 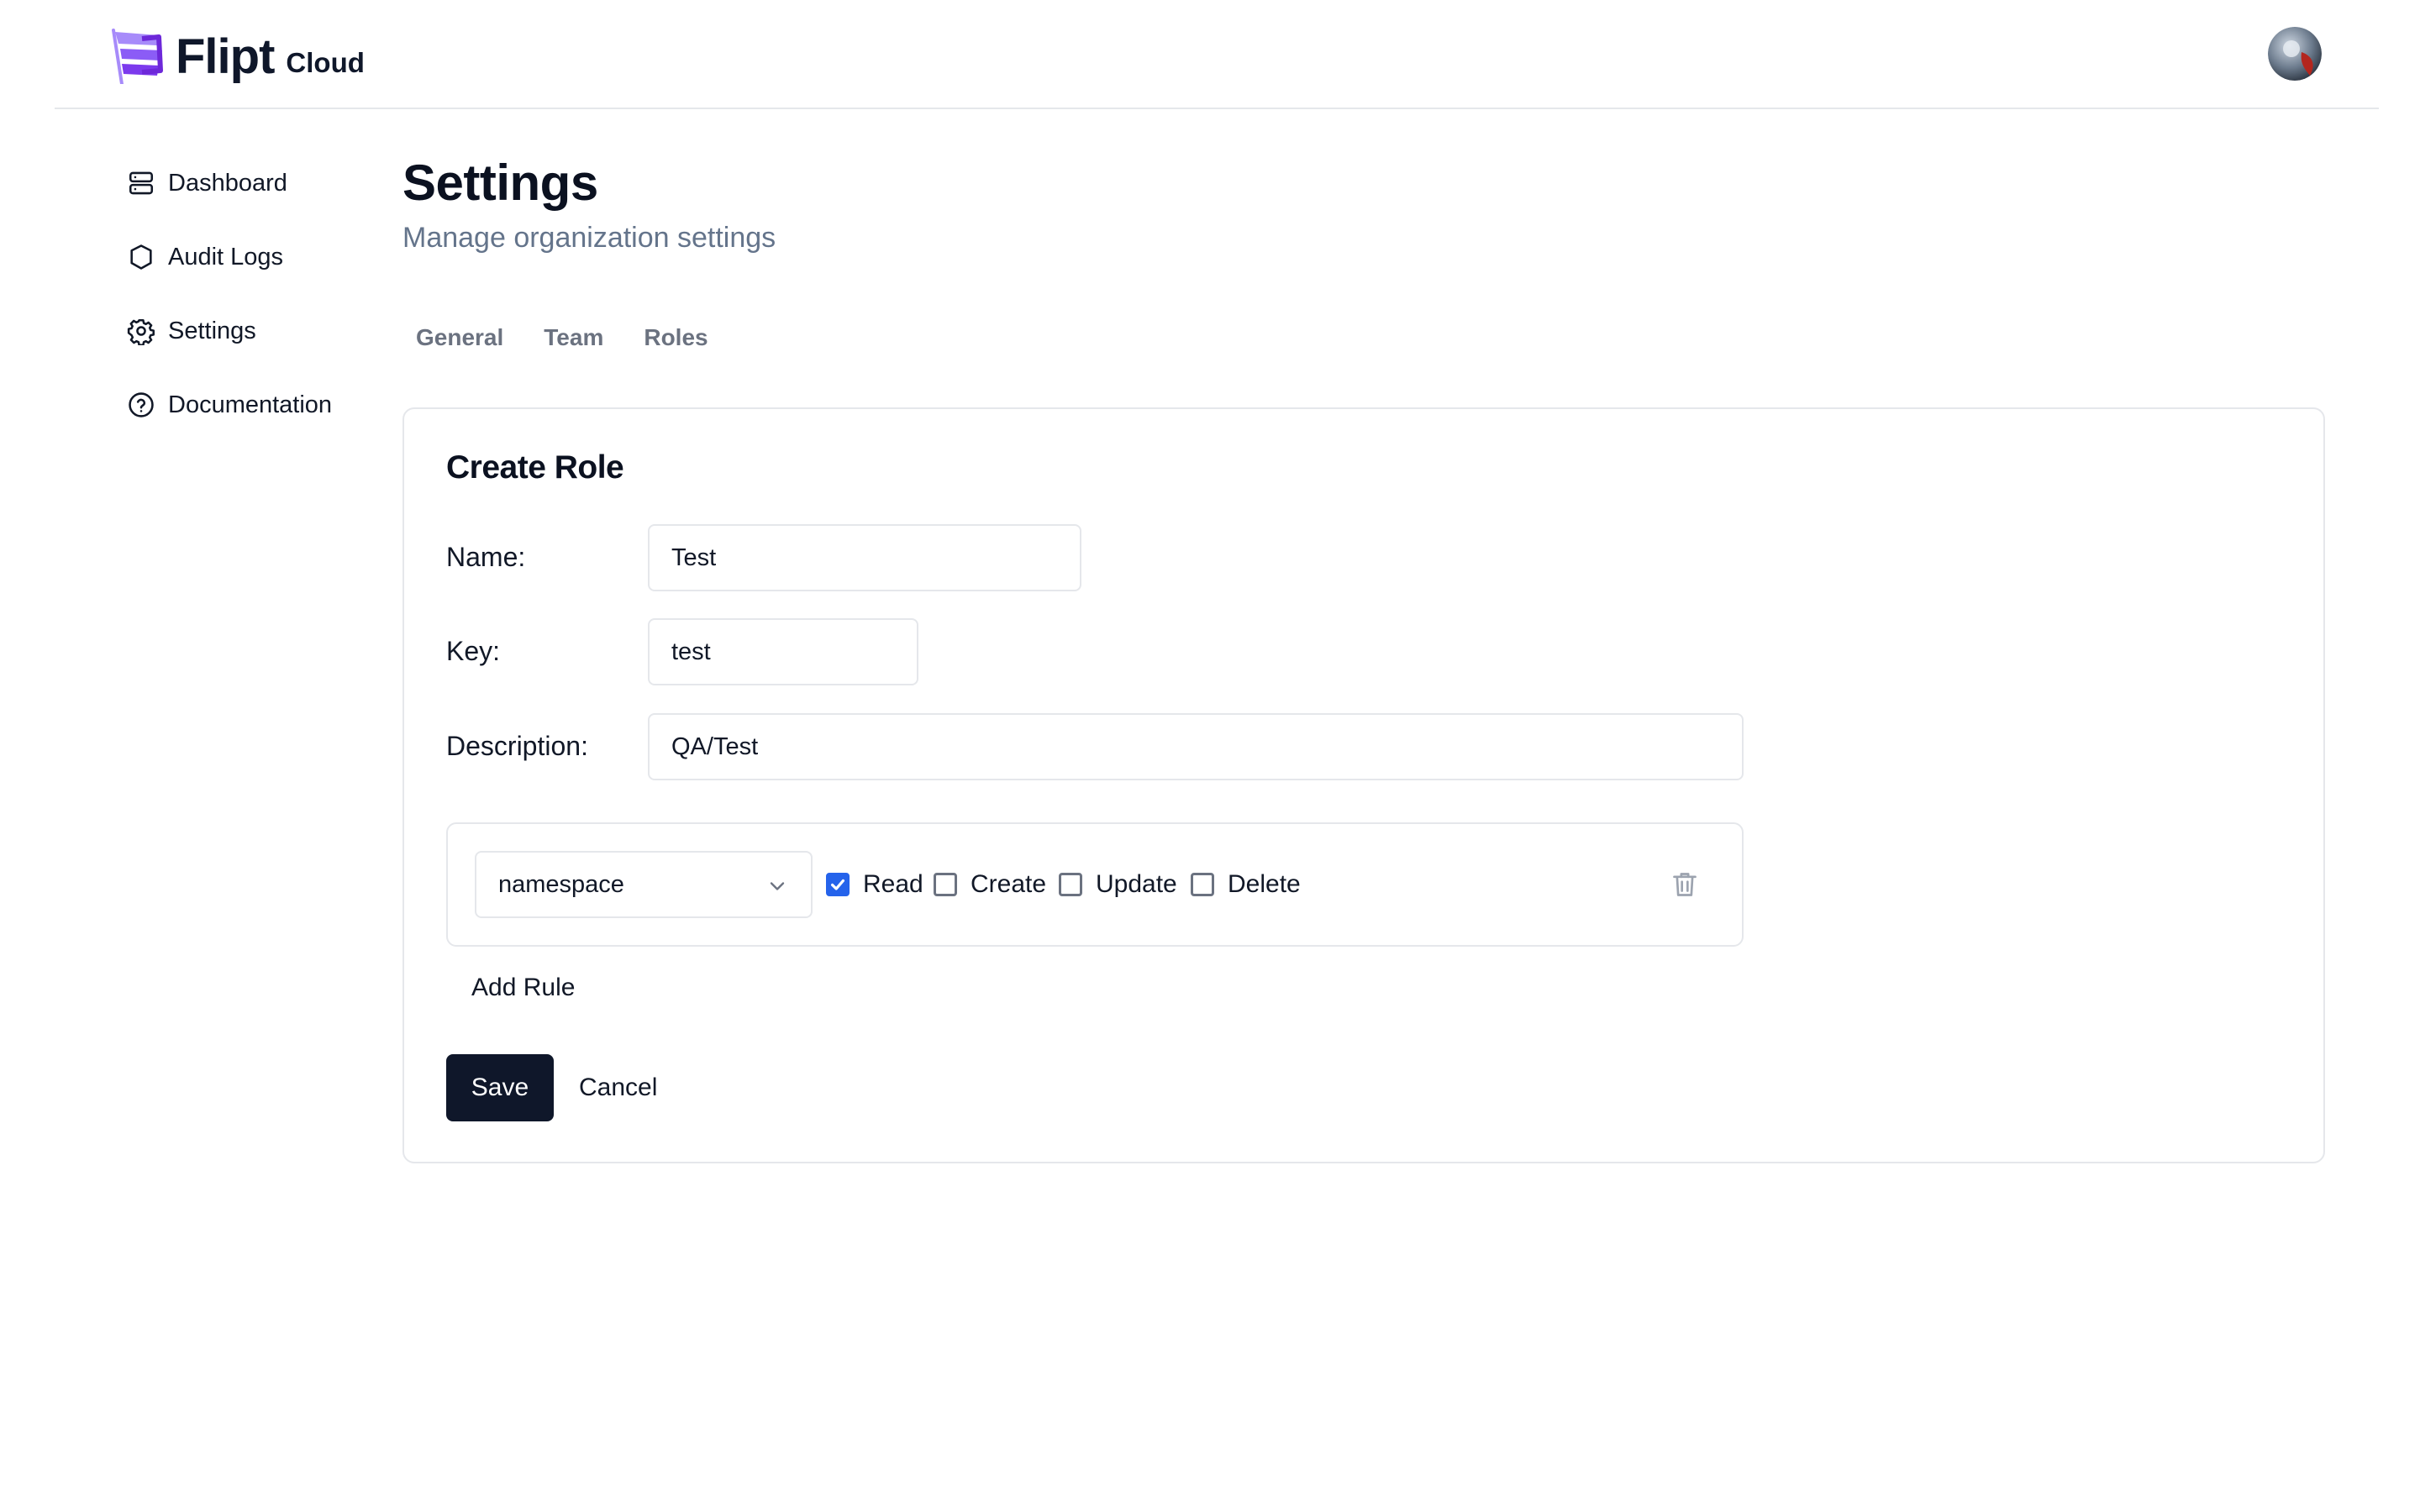 What do you see at coordinates (226, 256) in the screenshot?
I see `sidebar-item-label: Audit Logs` at bounding box center [226, 256].